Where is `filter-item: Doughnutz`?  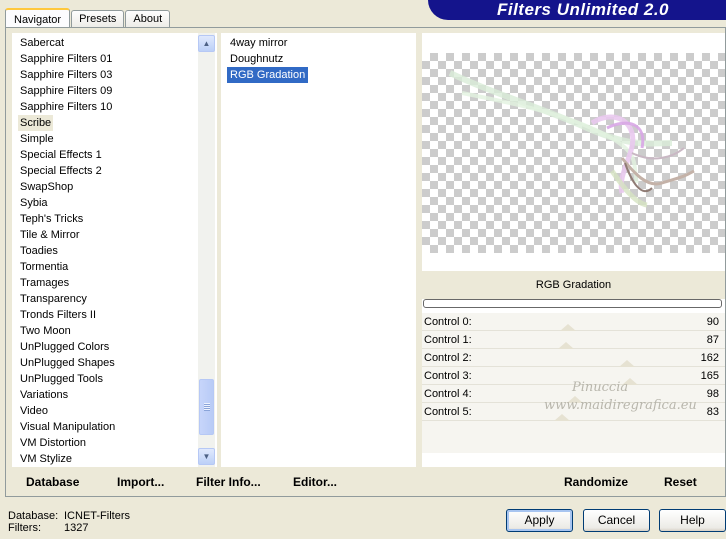 filter-item: Doughnutz is located at coordinates (256, 59).